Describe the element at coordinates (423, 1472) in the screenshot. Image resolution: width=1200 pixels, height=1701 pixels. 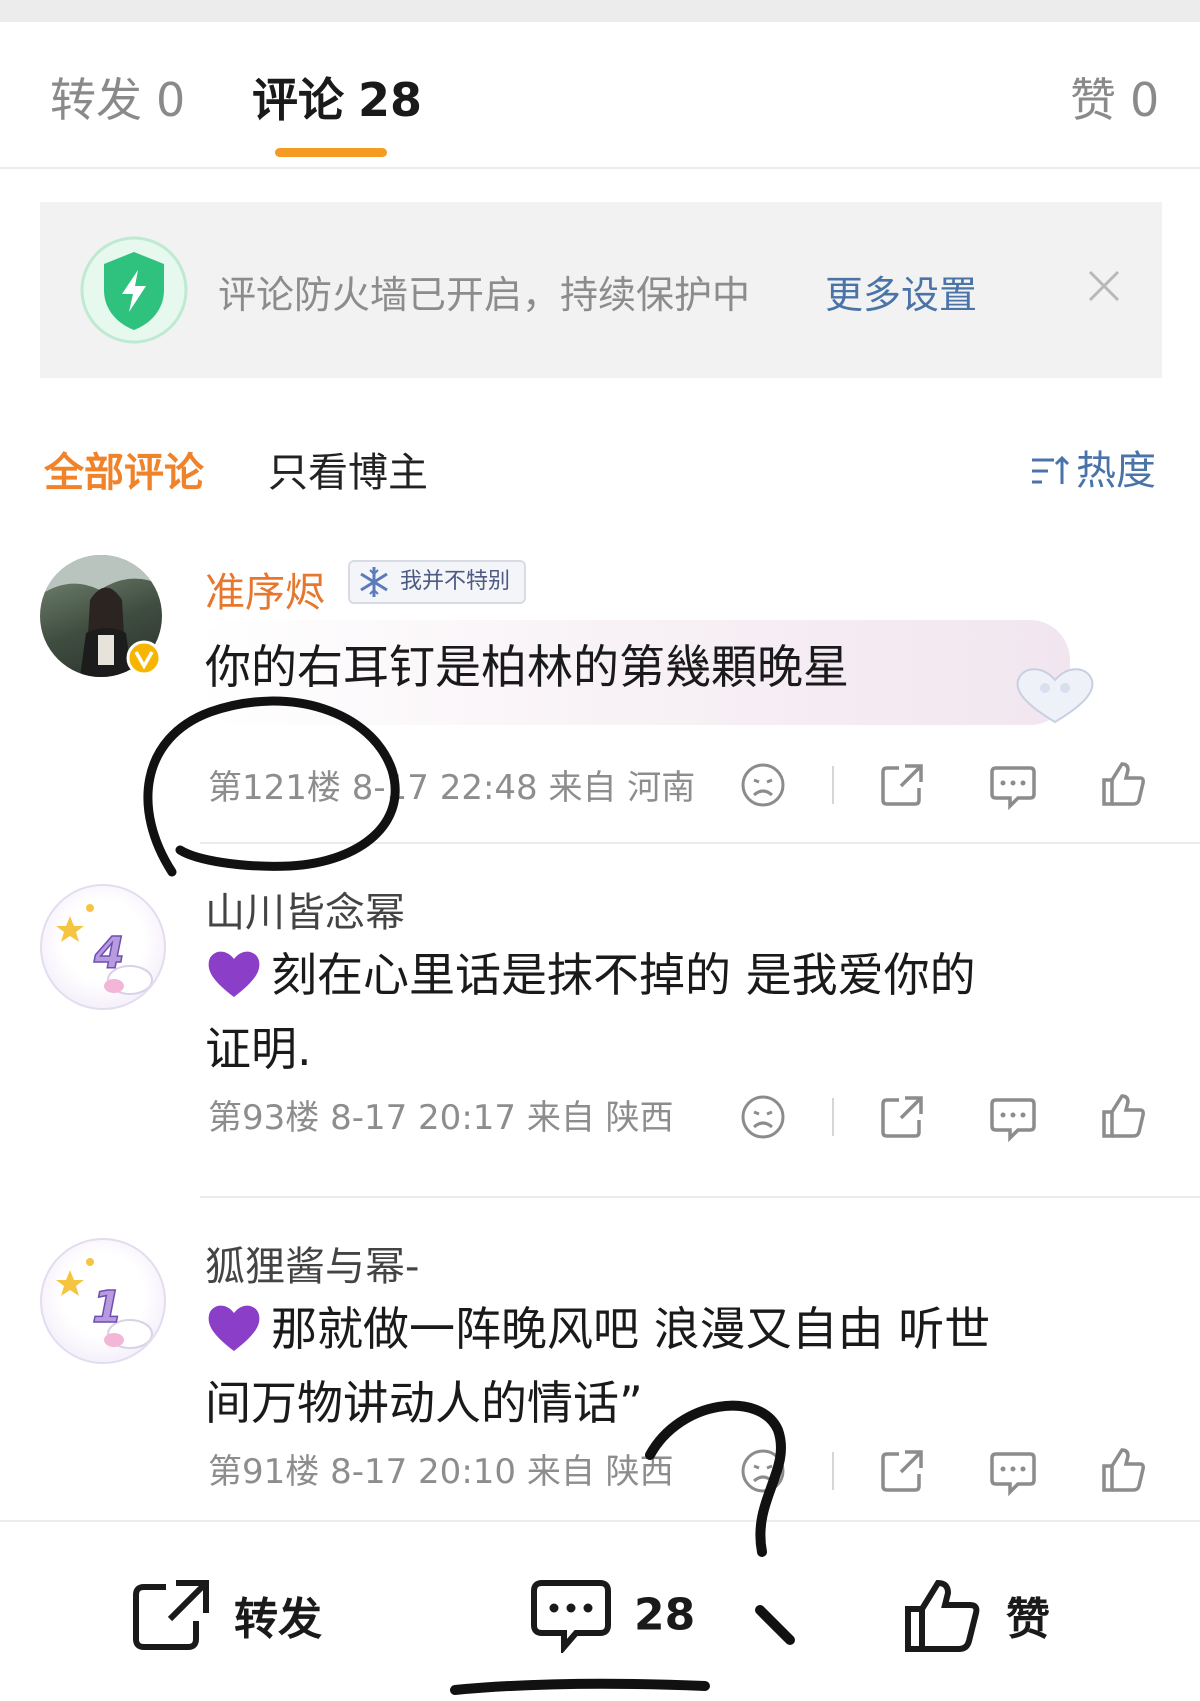
I see `comment-time: 8-17 20:10` at that location.